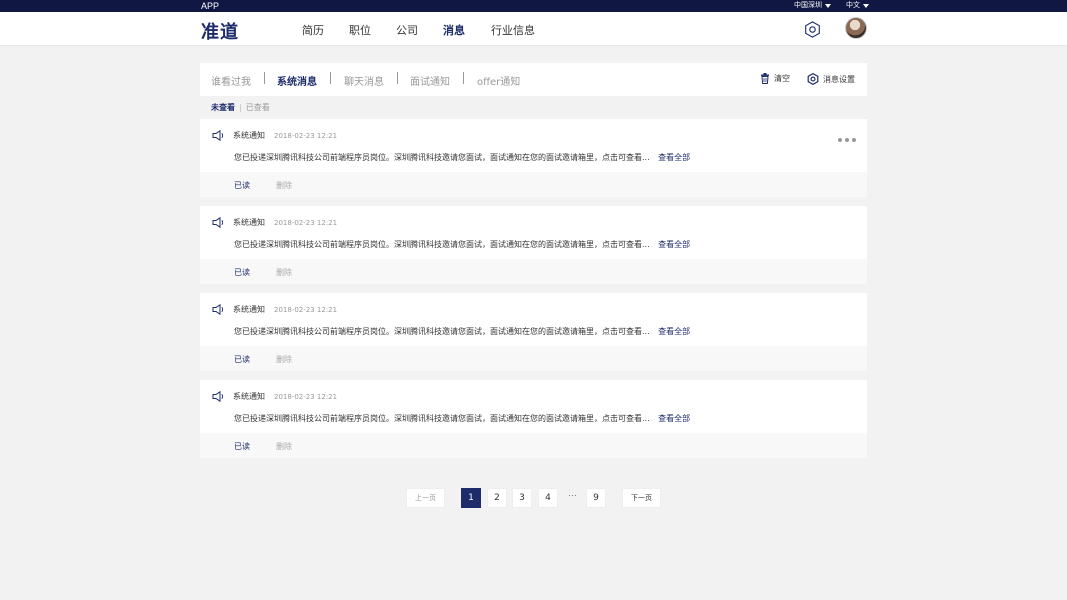 The width and height of the screenshot is (1067, 600). Describe the element at coordinates (513, 30) in the screenshot. I see `nav-item-industry: 行业信息` at that location.